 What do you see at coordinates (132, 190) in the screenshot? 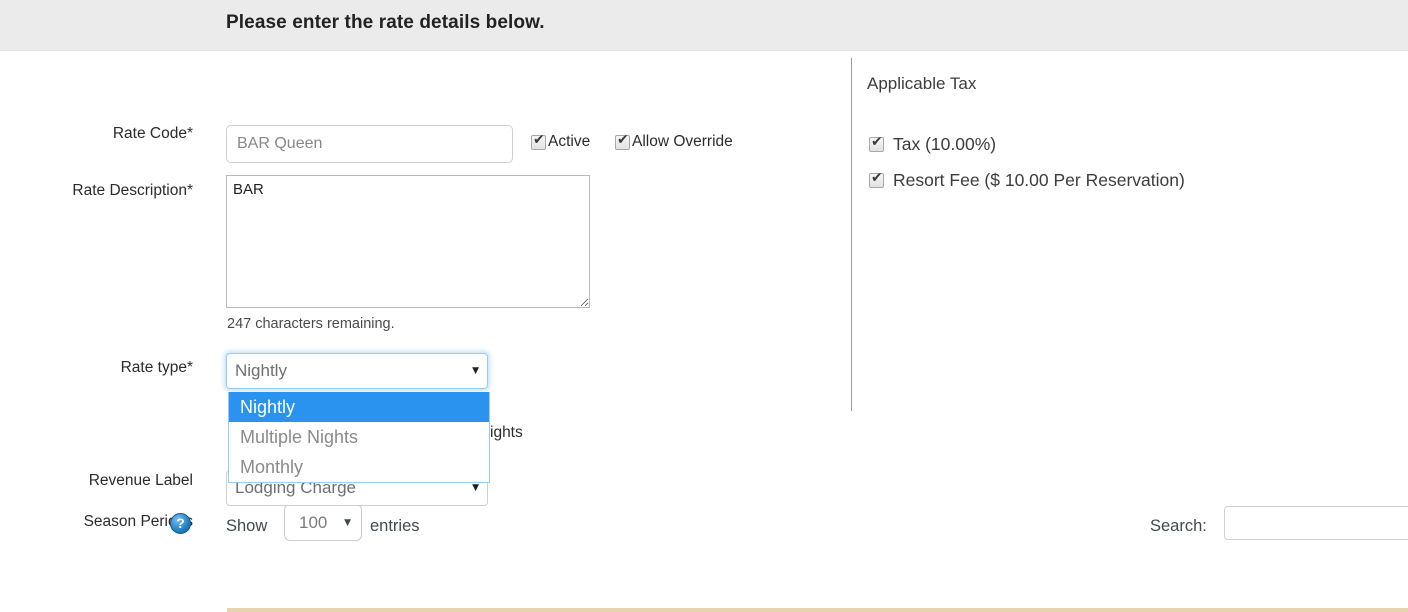
I see `rate-description-label: Rate Description*` at bounding box center [132, 190].